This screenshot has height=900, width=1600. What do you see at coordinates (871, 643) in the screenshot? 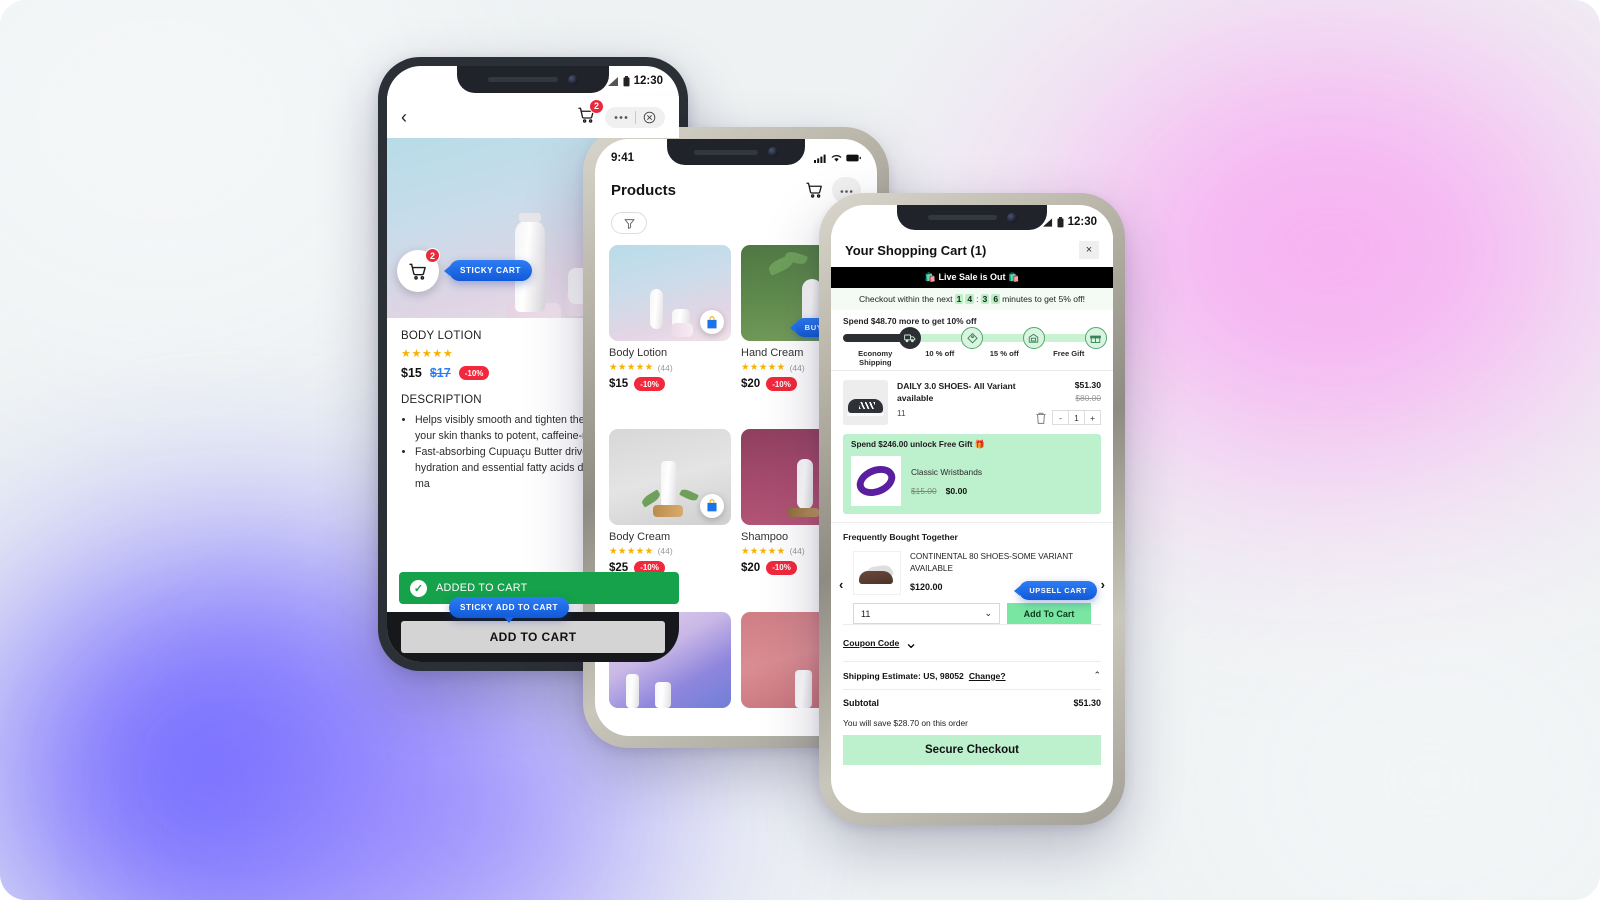
I see `coupon-code-label: Coupon Code` at bounding box center [871, 643].